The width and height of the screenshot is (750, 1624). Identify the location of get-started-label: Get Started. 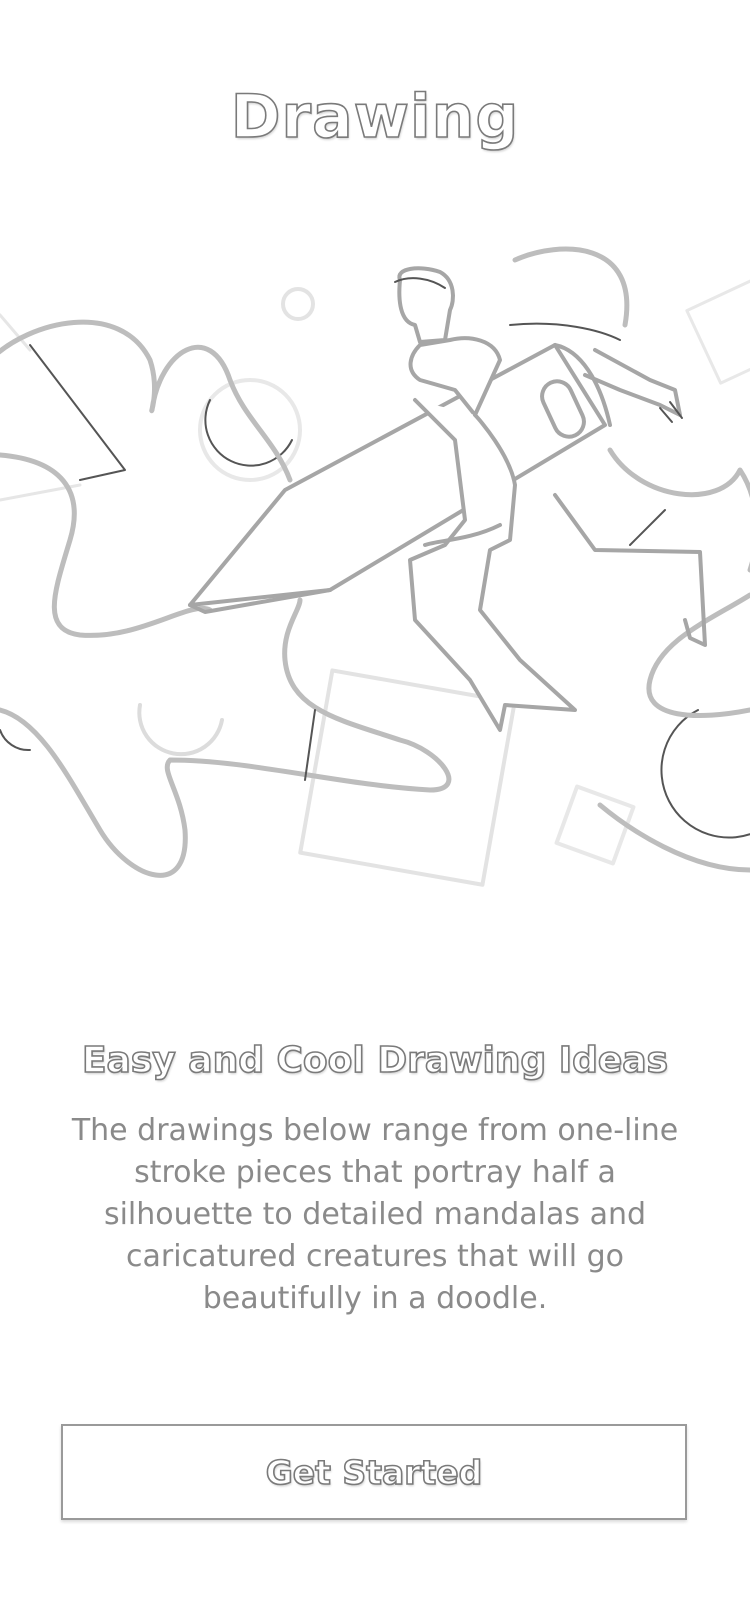
(374, 1472).